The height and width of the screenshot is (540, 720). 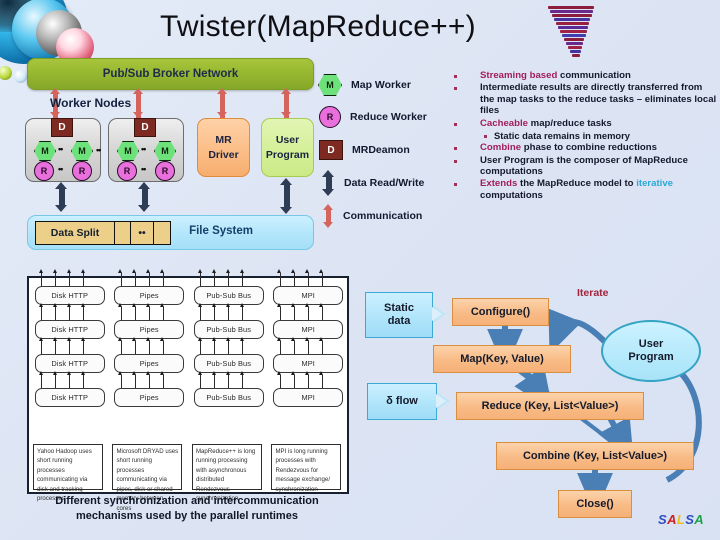 I want to click on salsa-letter: A, so click(x=699, y=519).